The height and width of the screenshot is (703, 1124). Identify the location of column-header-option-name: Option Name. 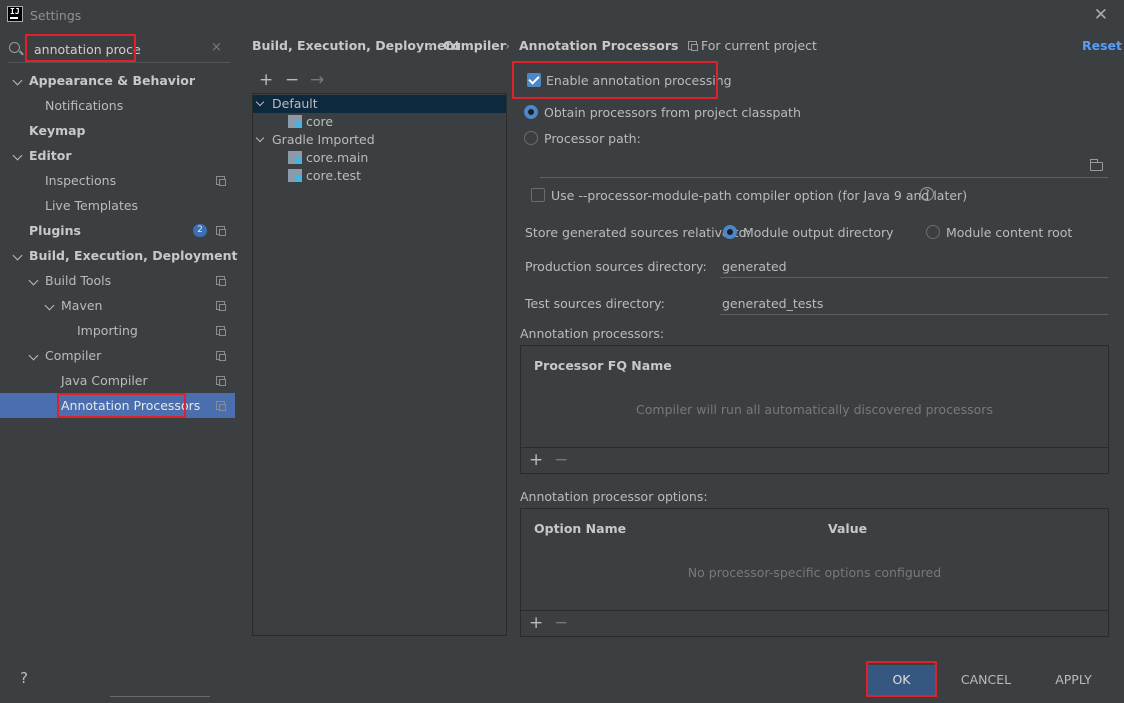
(580, 528).